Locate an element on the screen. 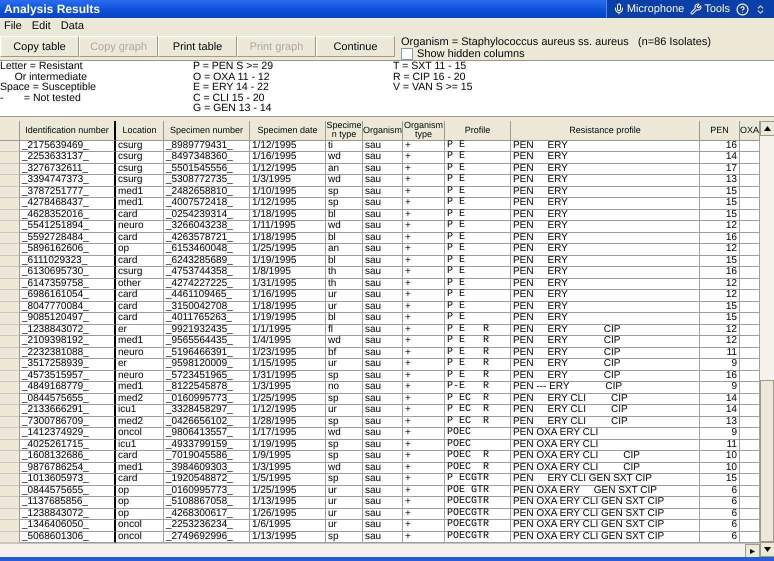  menu-item: Edit is located at coordinates (41, 26).